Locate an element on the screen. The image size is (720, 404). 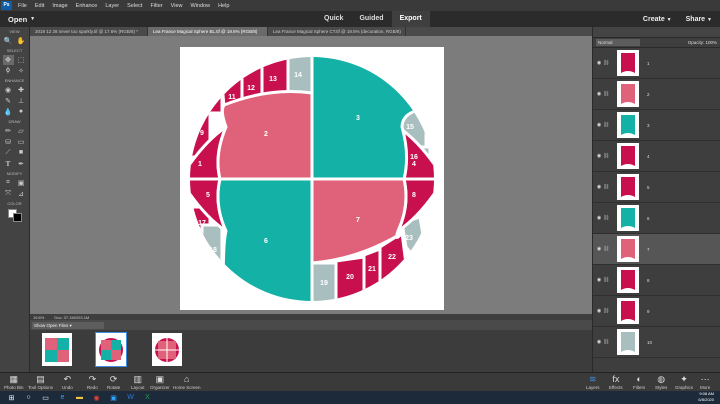
layer-row: ◉ ⛓ 2 is located at coordinates (656, 94).